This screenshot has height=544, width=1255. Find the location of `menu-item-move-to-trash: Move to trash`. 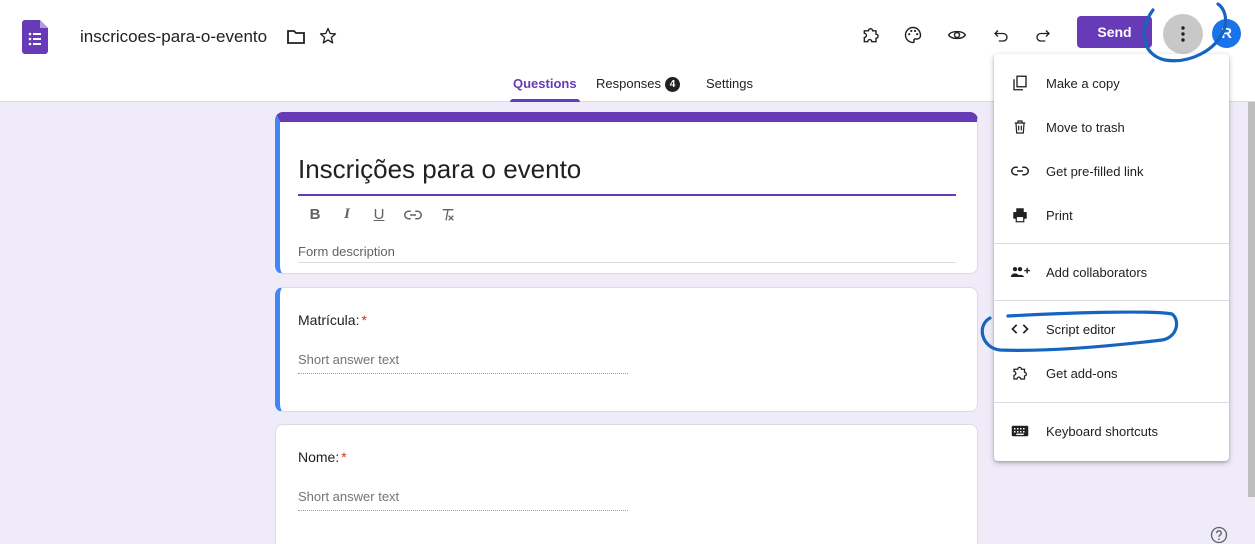

menu-item-move-to-trash: Move to trash is located at coordinates (1111, 127).